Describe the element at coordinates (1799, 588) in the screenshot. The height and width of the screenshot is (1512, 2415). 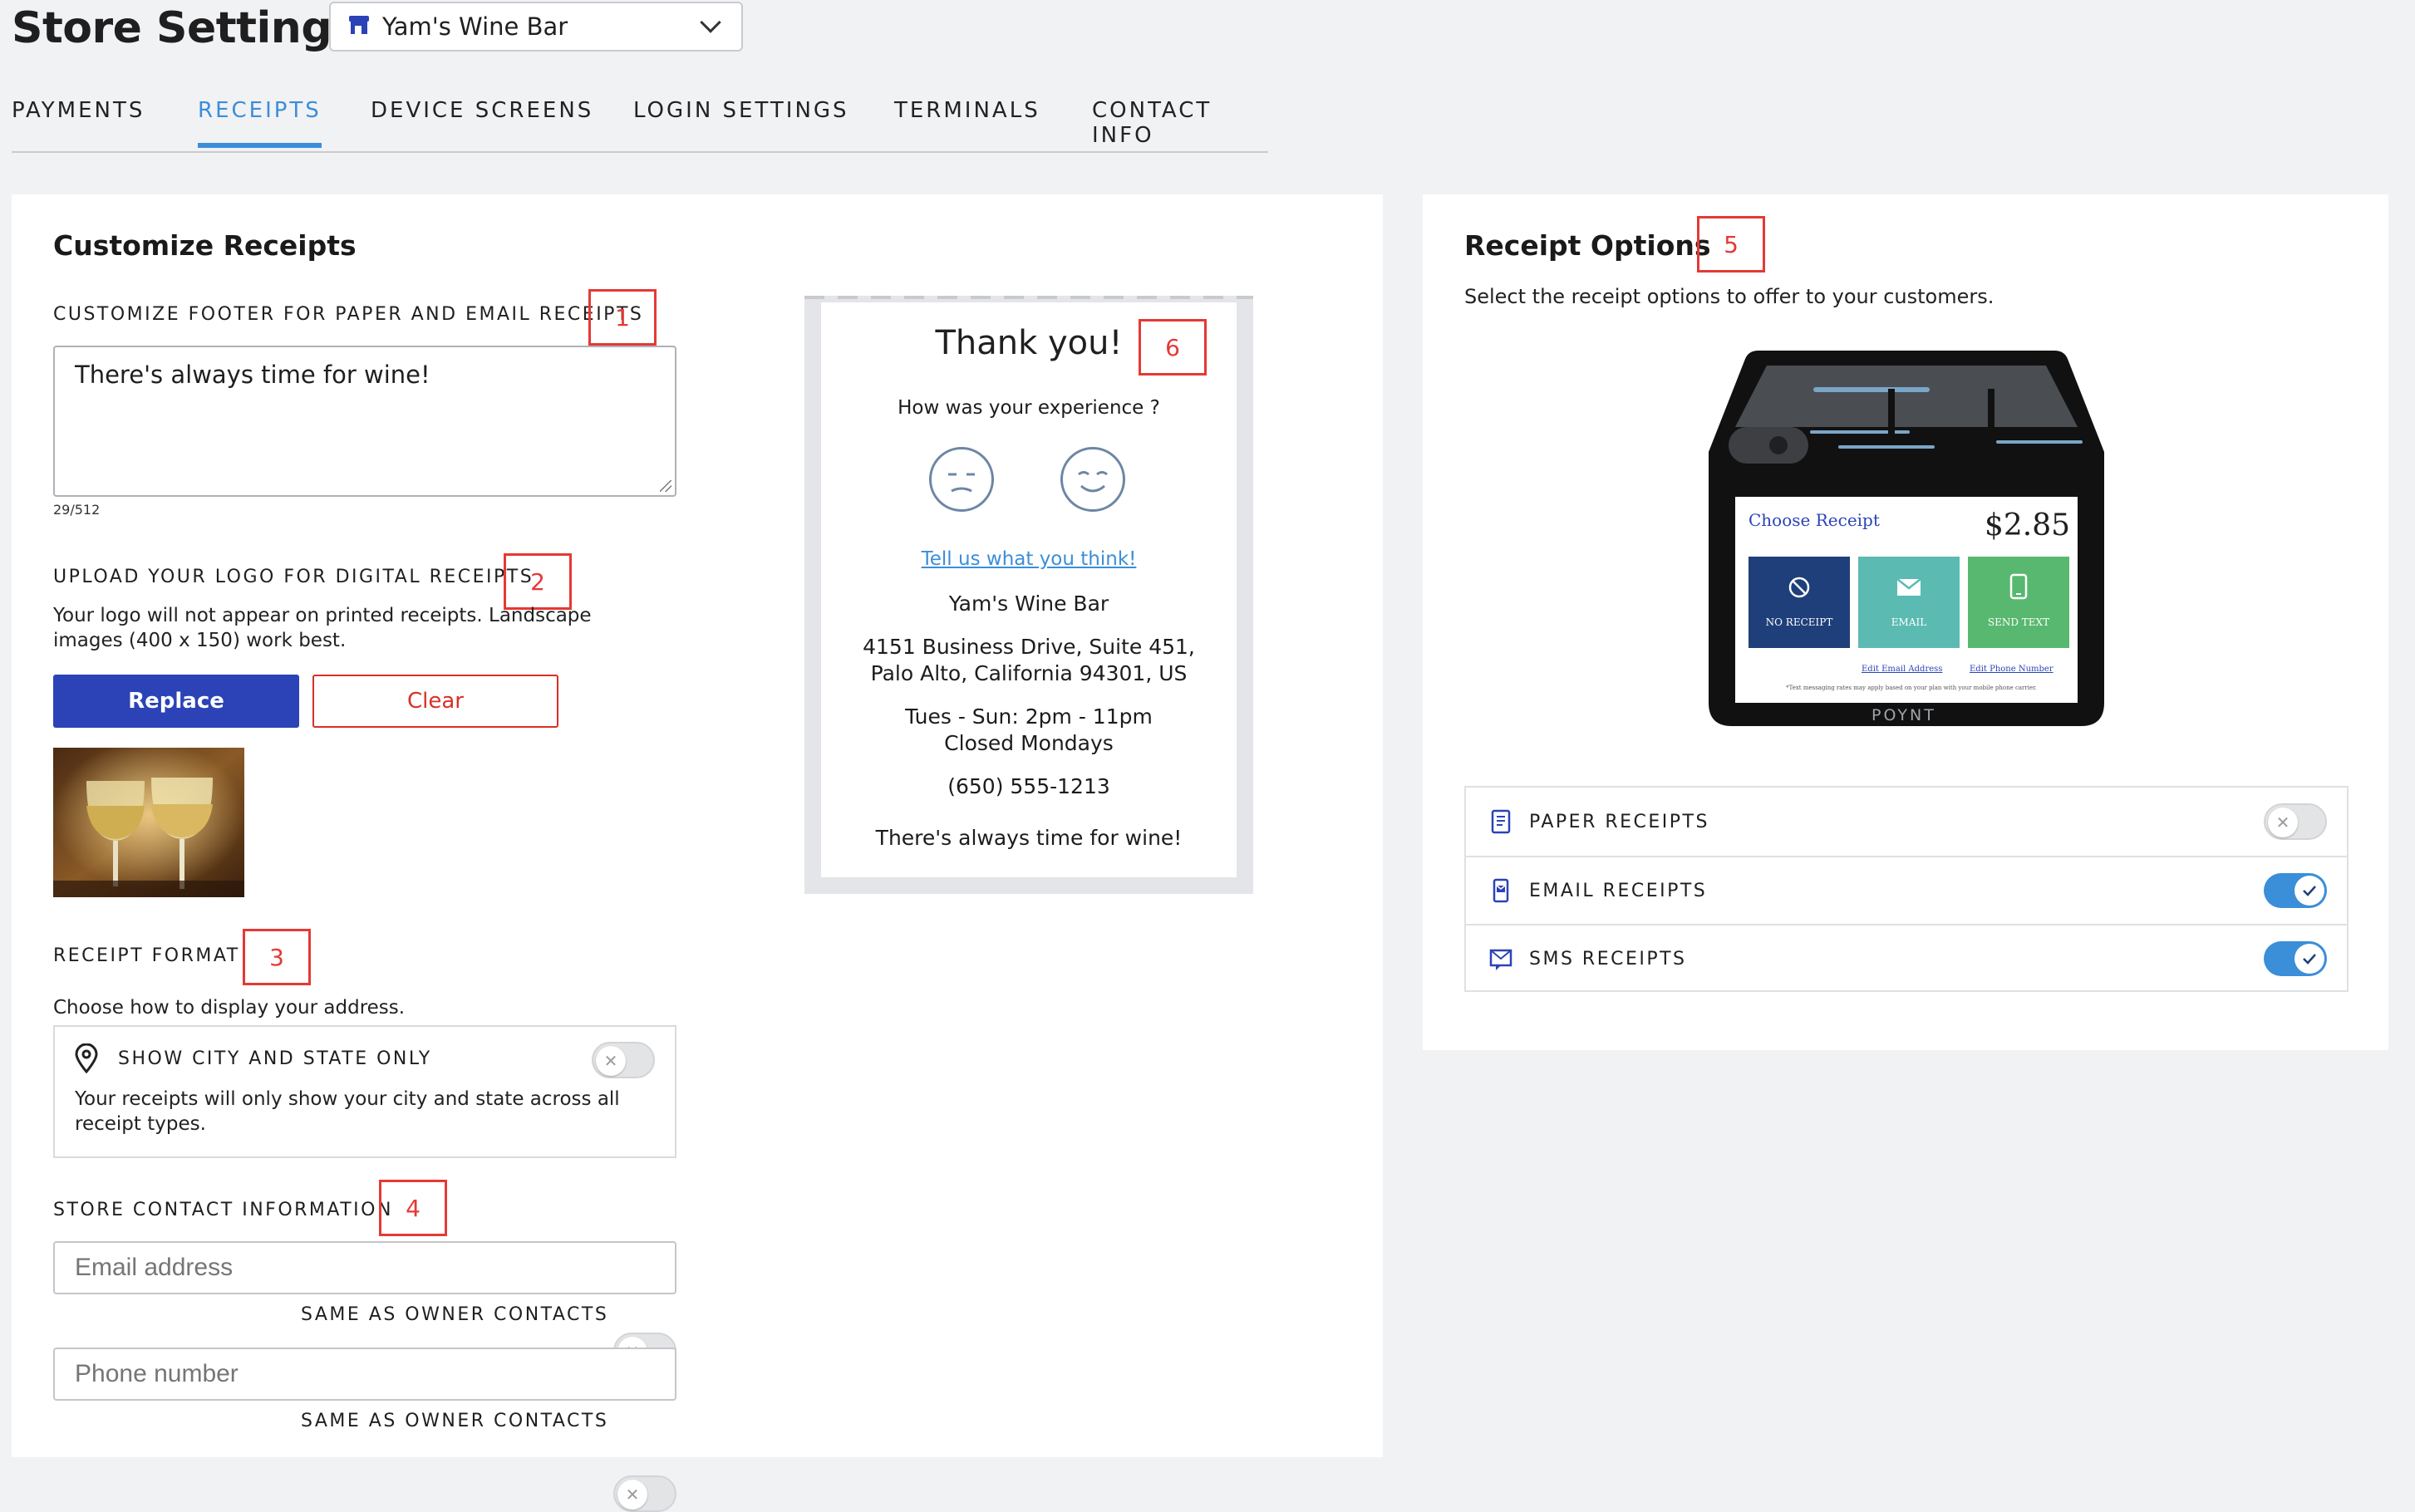
I see `no-receipt-icon` at that location.